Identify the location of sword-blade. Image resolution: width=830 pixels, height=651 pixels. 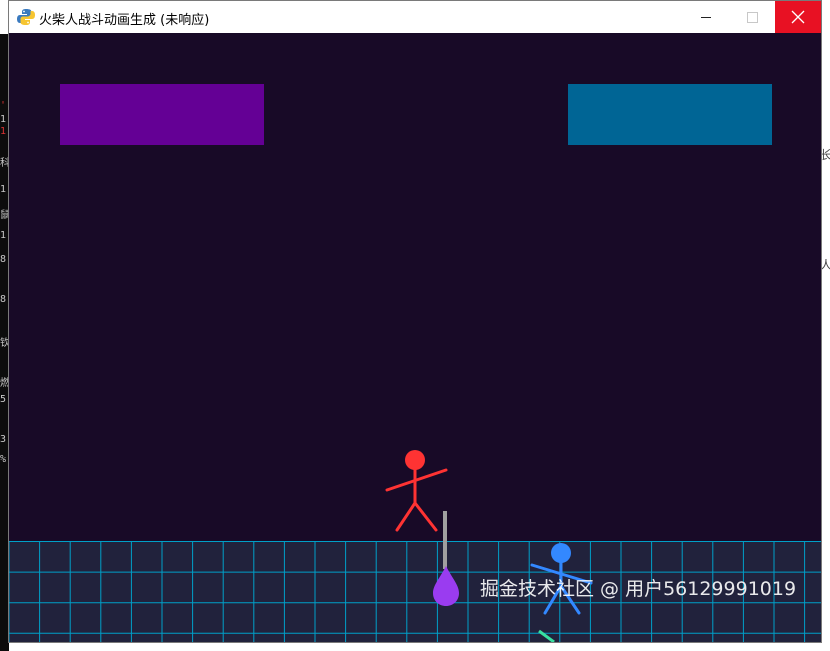
(446, 586).